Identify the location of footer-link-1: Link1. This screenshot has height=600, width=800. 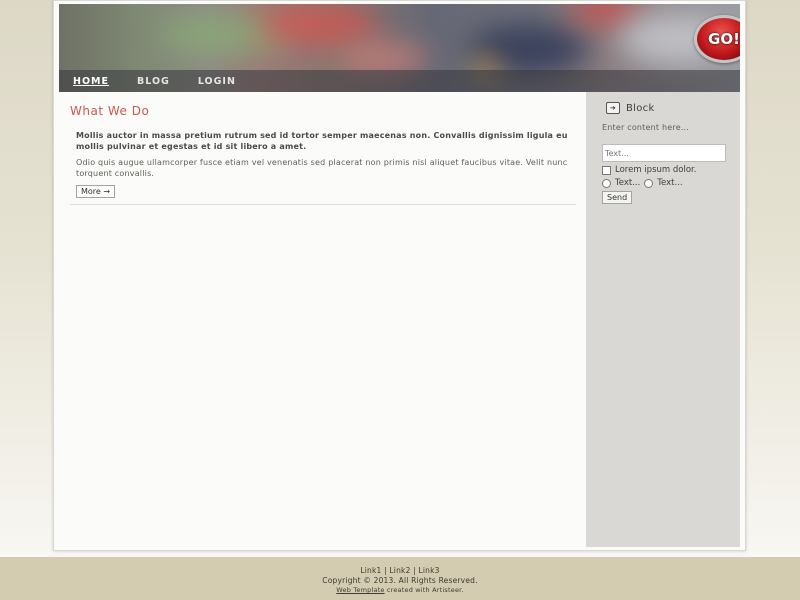
(370, 570).